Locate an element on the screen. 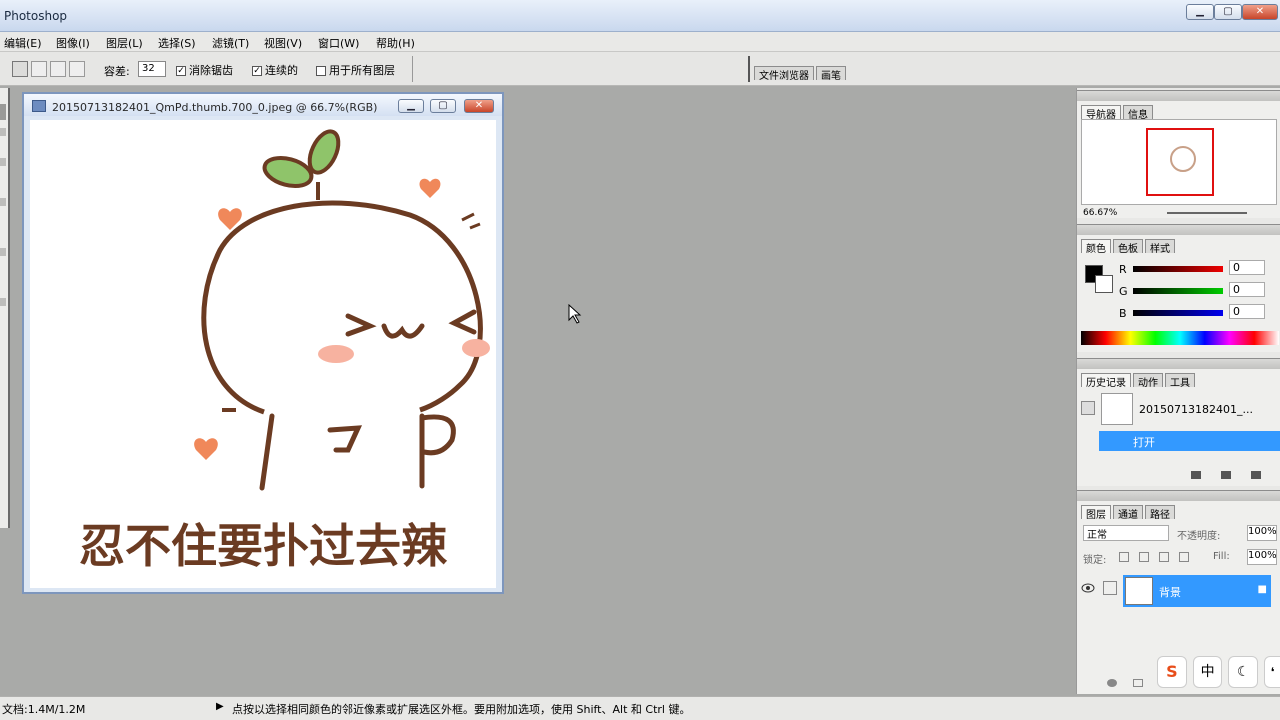 The height and width of the screenshot is (720, 1280). zoom-slider is located at coordinates (1207, 213).